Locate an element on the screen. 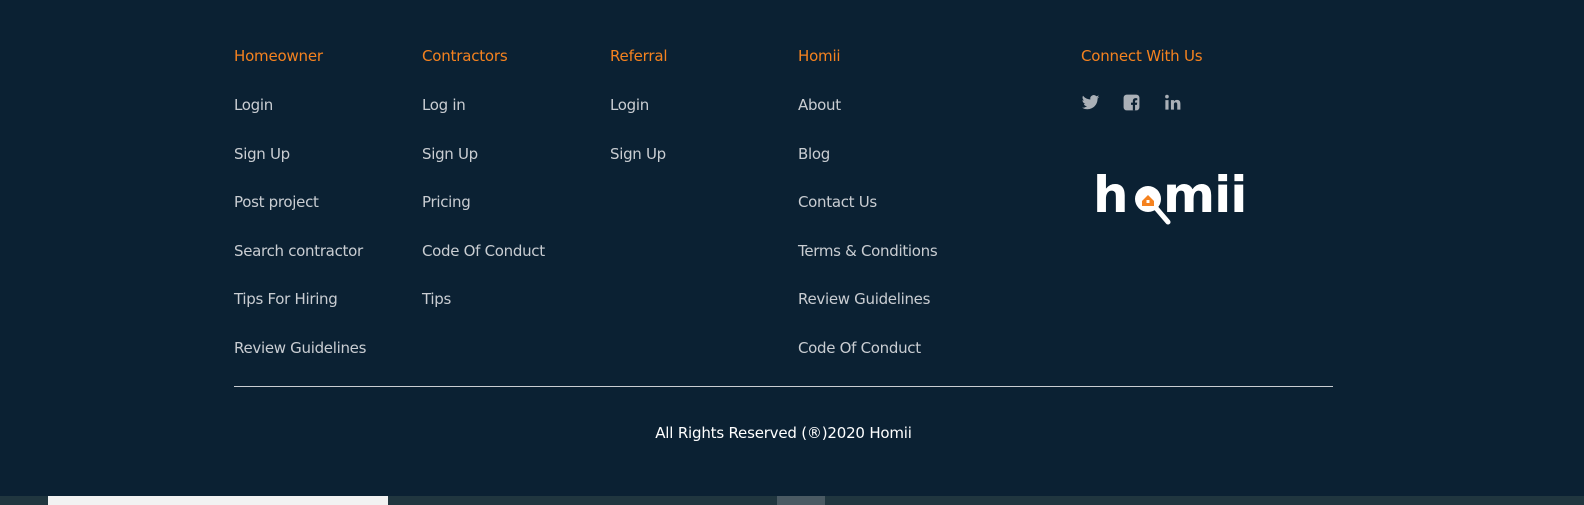  homii-logo: h mii is located at coordinates (1170, 203).